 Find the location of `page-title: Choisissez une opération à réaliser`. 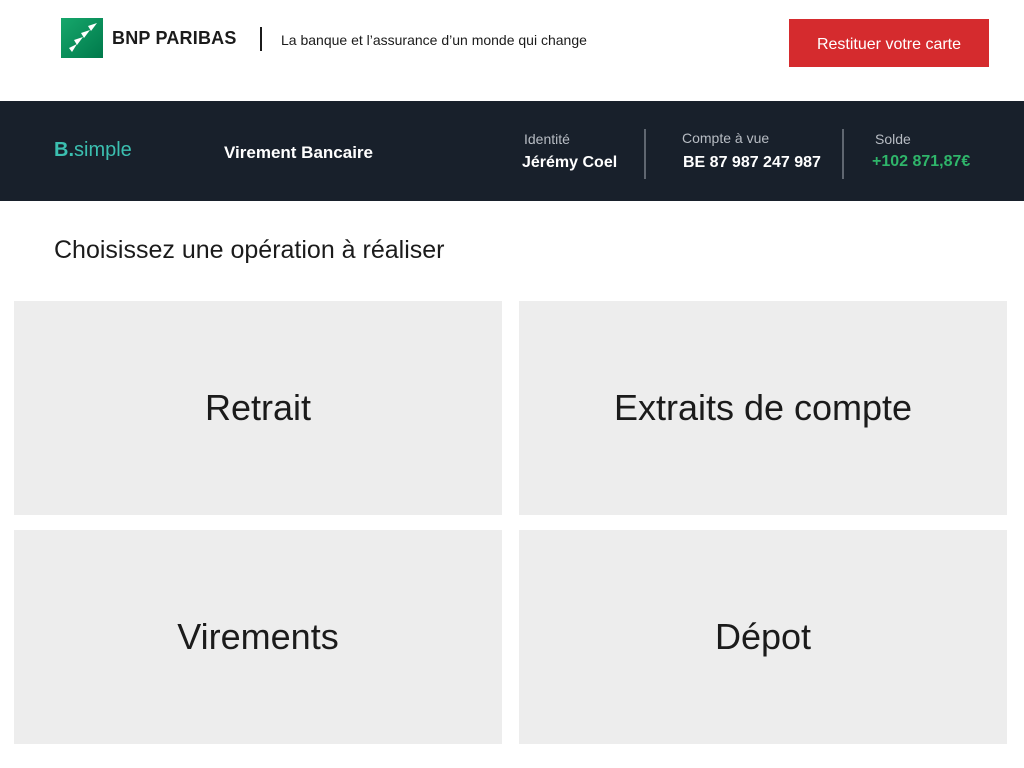

page-title: Choisissez une opération à réaliser is located at coordinates (249, 250).